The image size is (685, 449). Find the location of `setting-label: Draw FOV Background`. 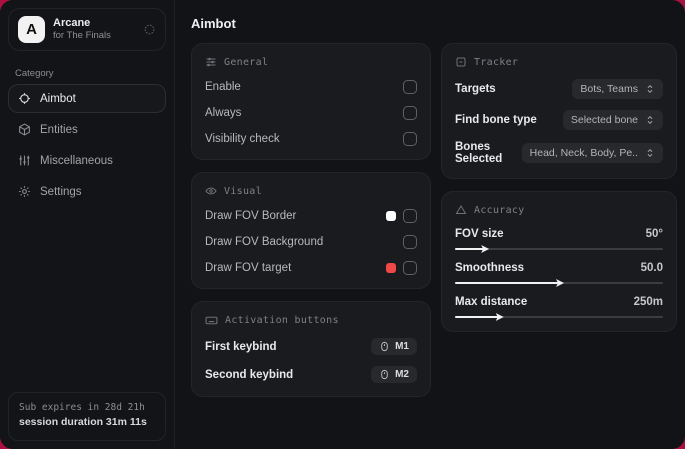

setting-label: Draw FOV Background is located at coordinates (264, 241).